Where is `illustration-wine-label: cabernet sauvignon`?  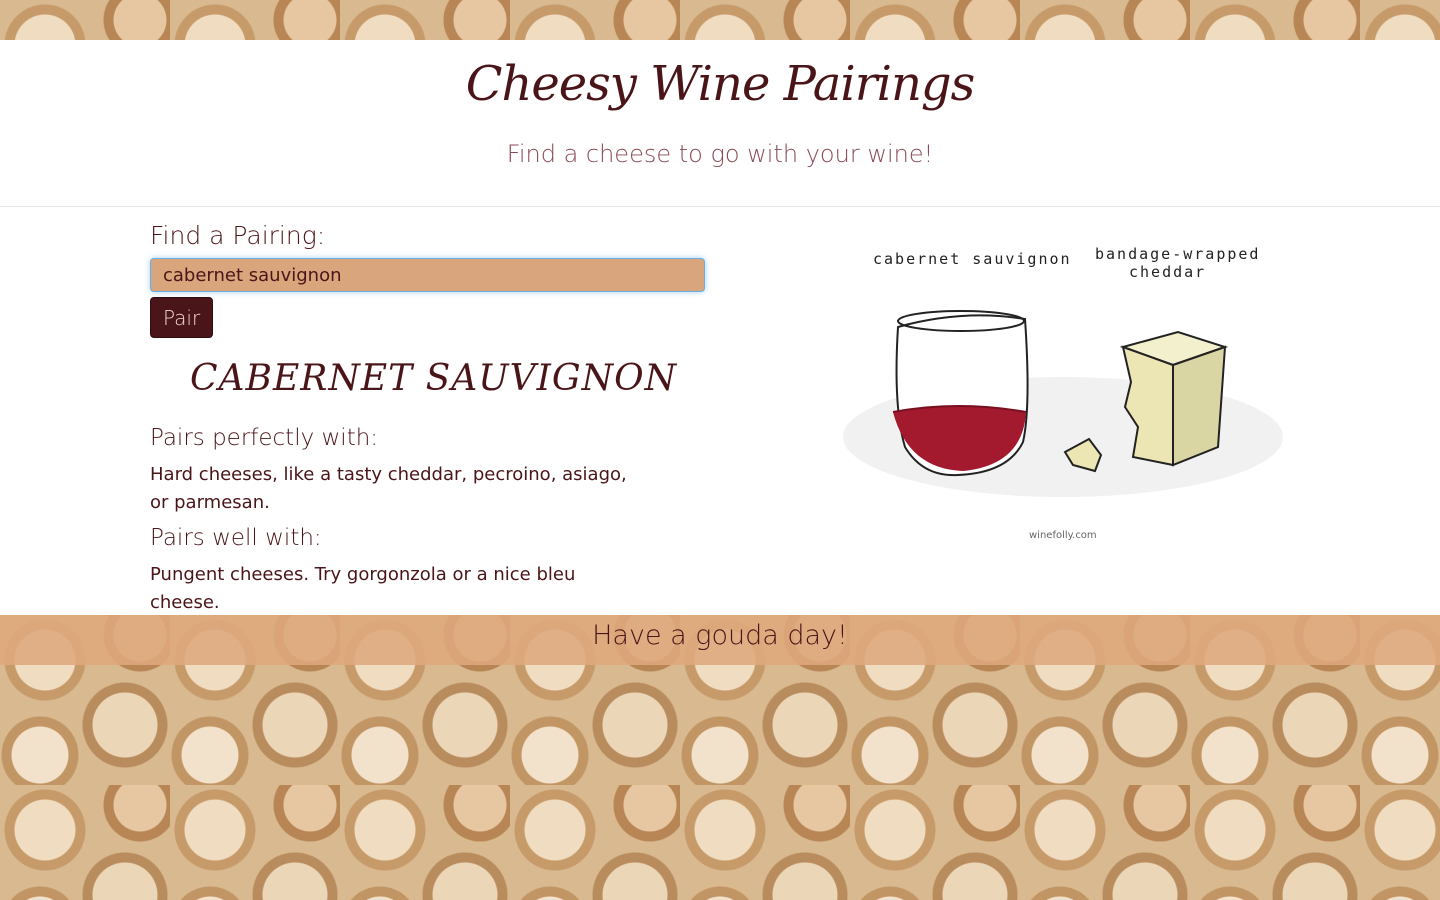 illustration-wine-label: cabernet sauvignon is located at coordinates (972, 259).